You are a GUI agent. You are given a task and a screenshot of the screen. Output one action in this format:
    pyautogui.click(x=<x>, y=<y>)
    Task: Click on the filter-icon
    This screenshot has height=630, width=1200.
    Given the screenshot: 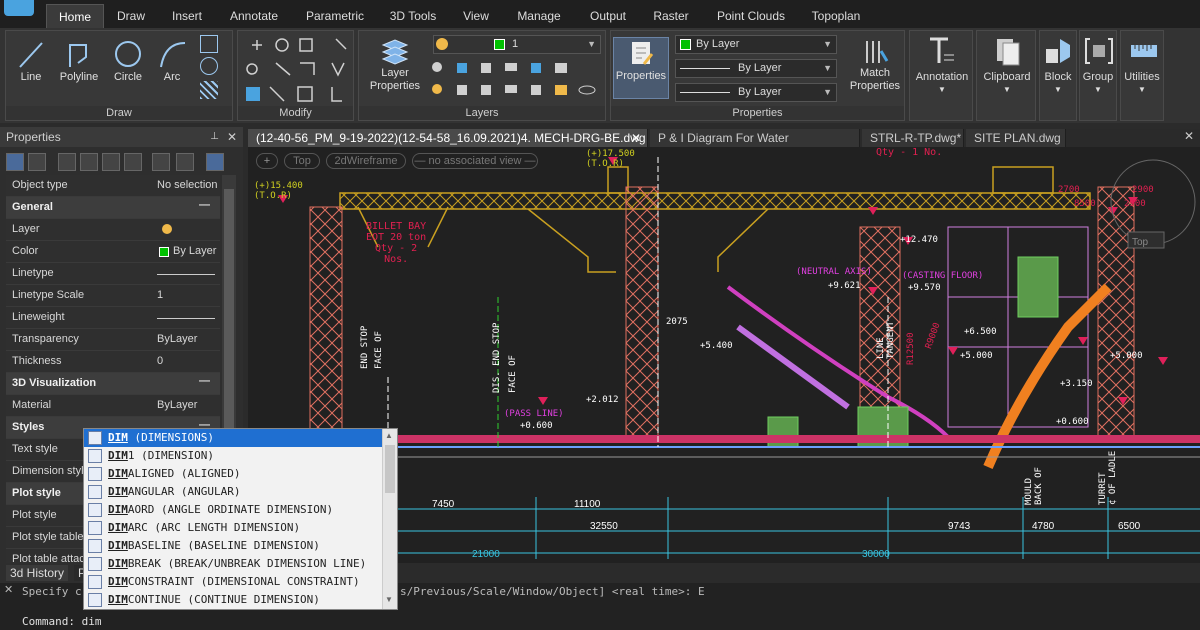 What is the action you would take?
    pyautogui.click(x=133, y=162)
    